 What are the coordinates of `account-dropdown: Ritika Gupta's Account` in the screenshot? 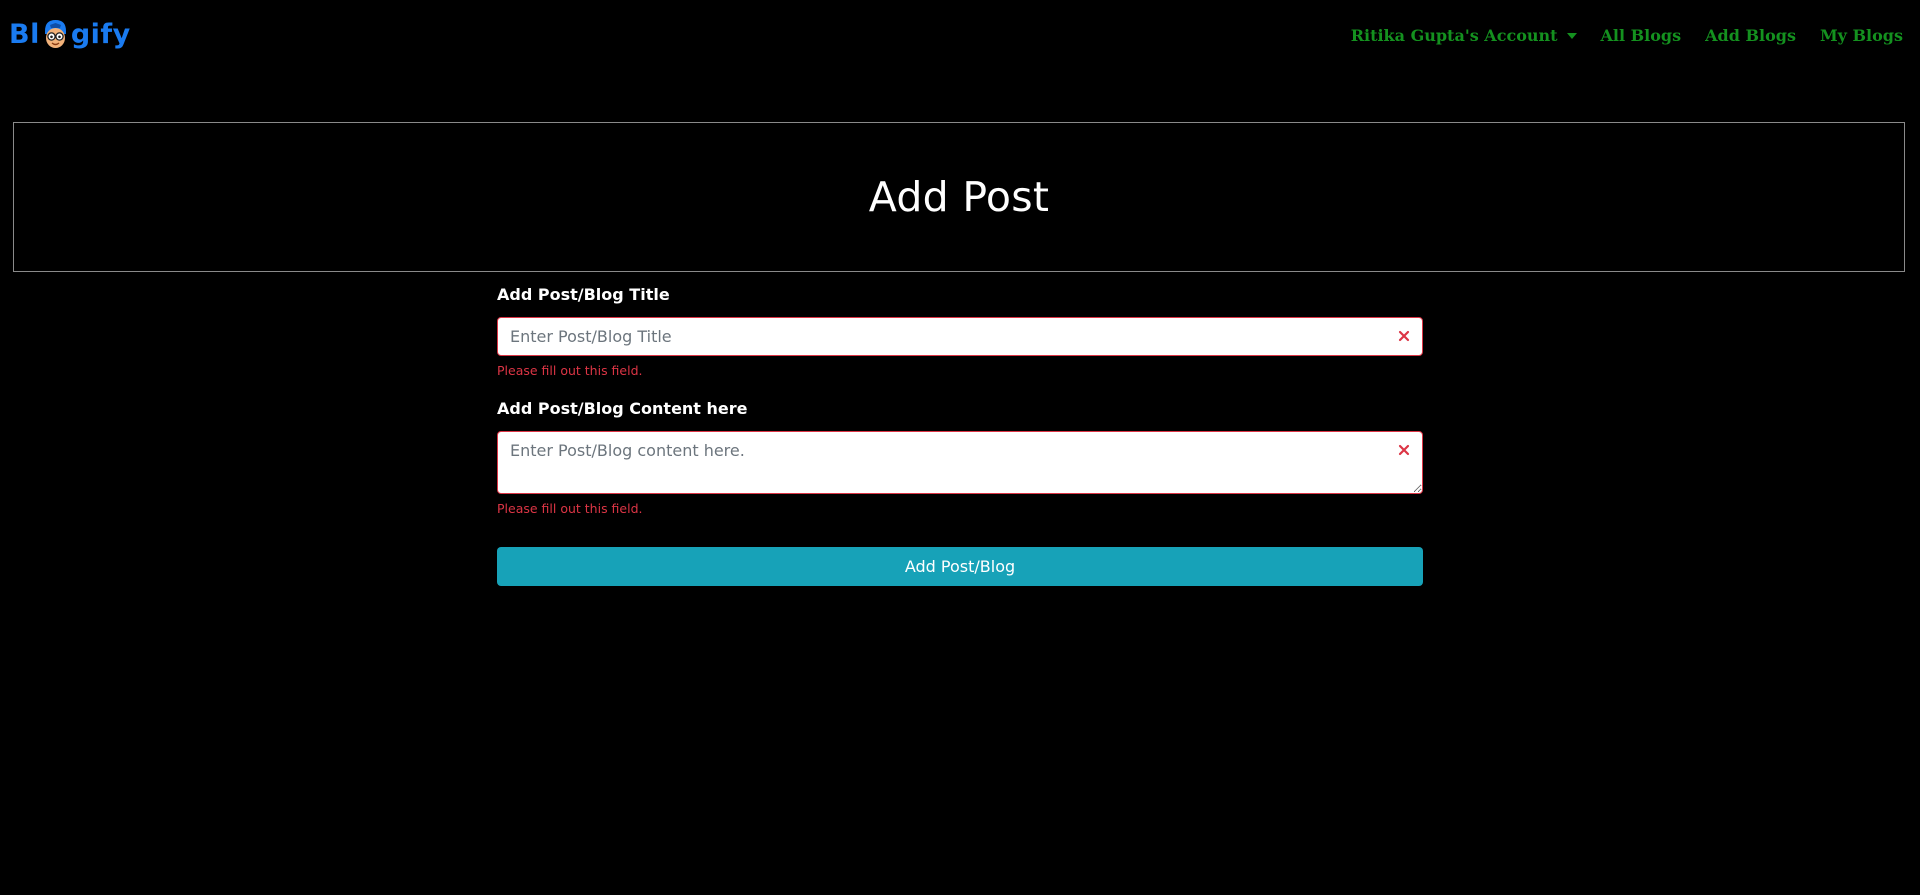 It's located at (1464, 35).